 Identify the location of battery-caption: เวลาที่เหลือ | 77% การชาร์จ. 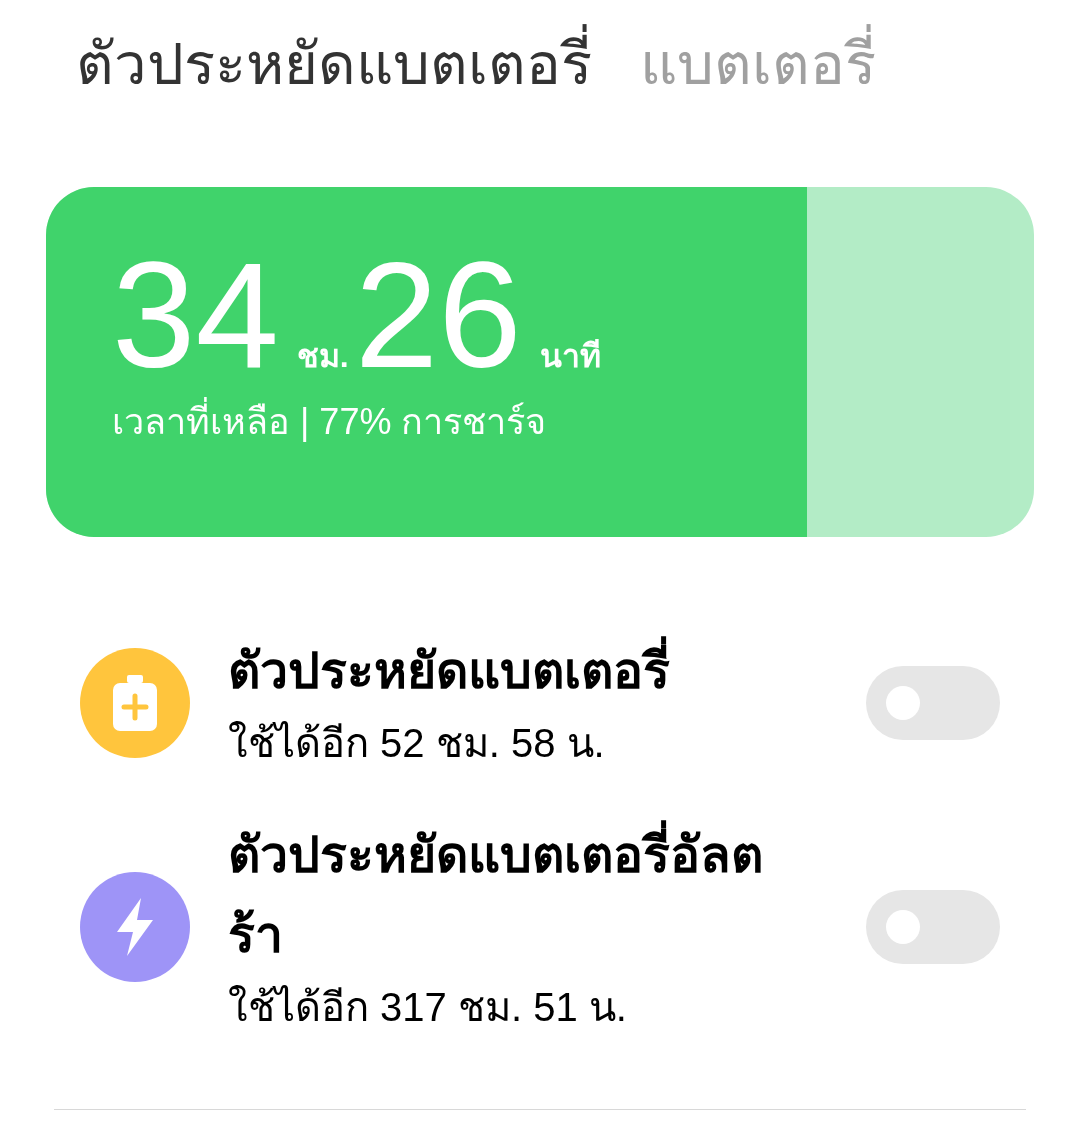
(573, 422).